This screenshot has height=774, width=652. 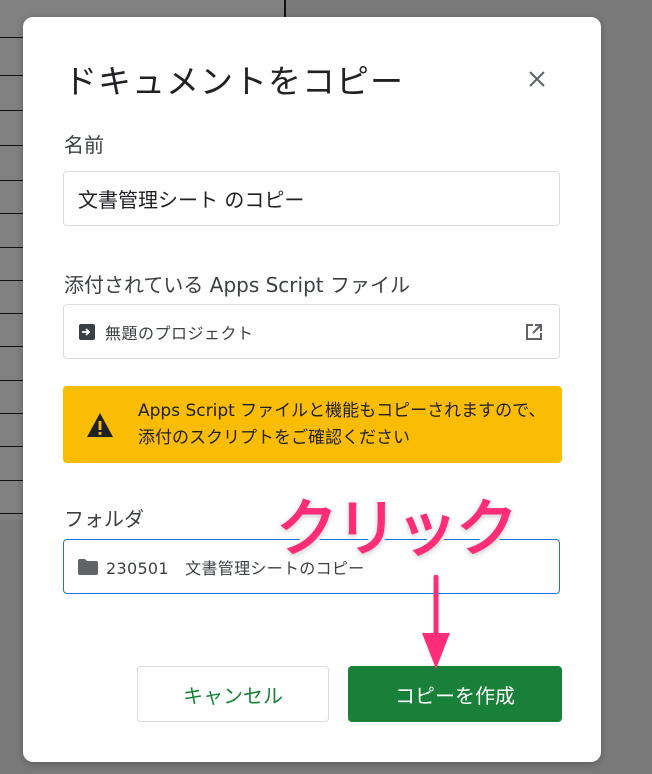 What do you see at coordinates (87, 331) in the screenshot?
I see `apps-script-icon` at bounding box center [87, 331].